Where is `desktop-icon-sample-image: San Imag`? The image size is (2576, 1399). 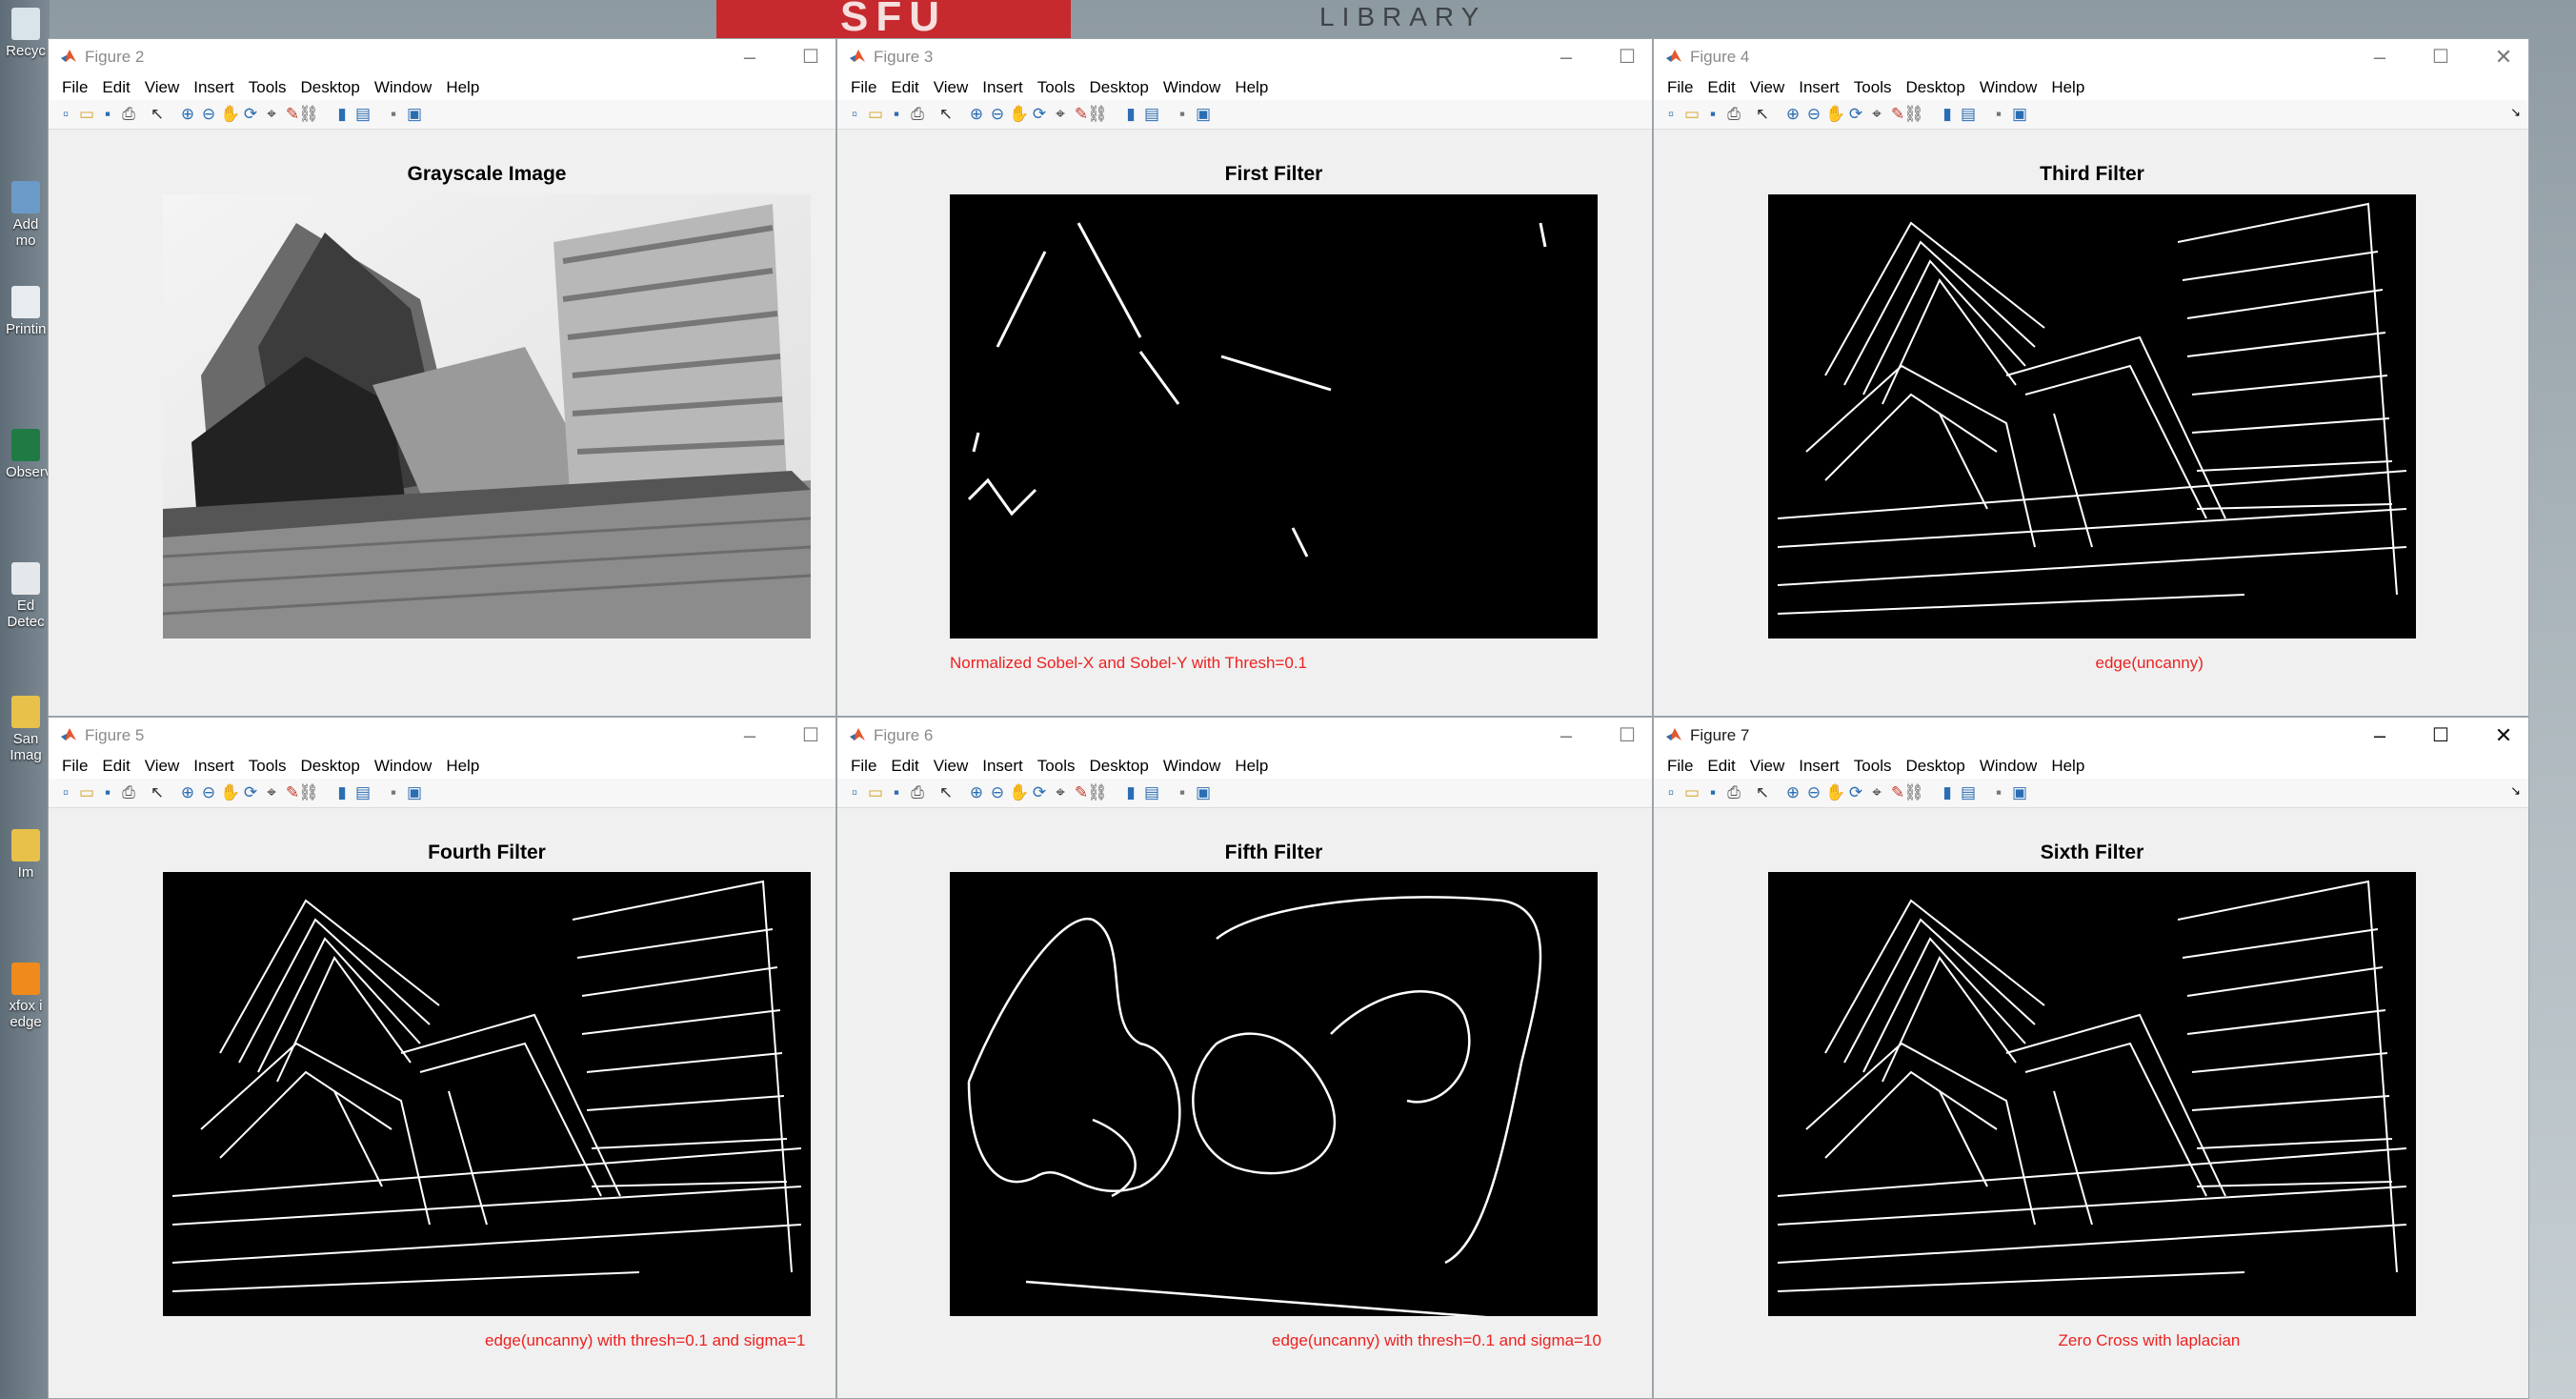
desktop-icon-sample-image: San Imag is located at coordinates (26, 730).